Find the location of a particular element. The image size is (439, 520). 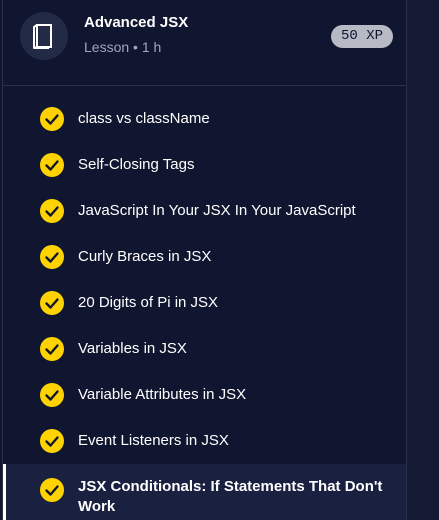

lesson-item-label: 20 Digits of Pi in JSX is located at coordinates (148, 302).